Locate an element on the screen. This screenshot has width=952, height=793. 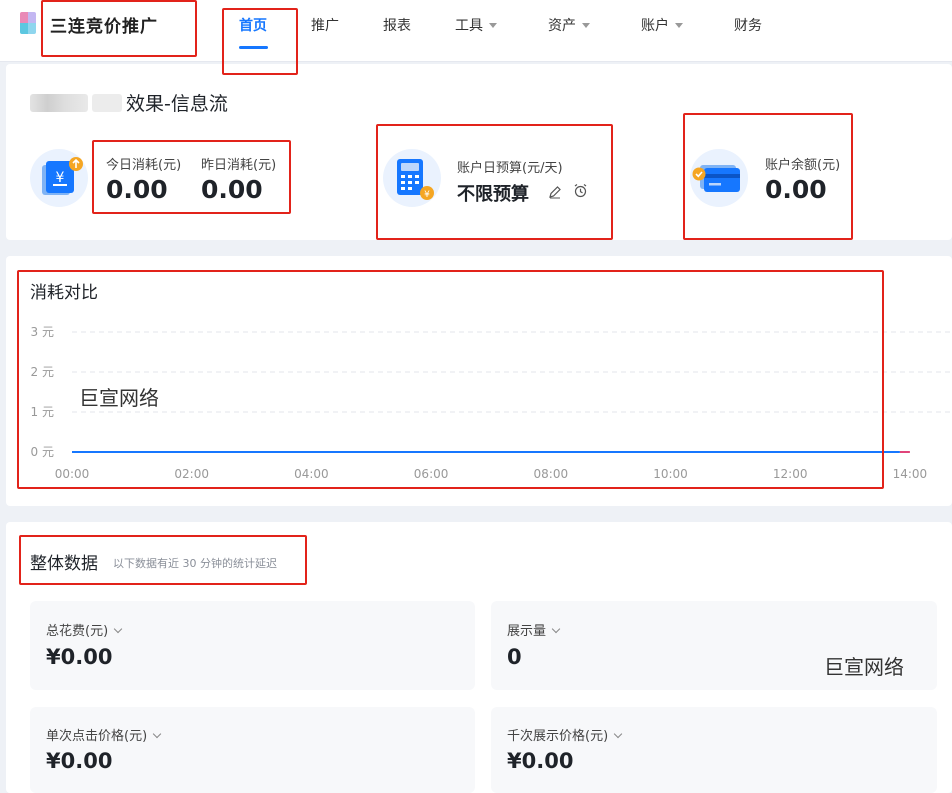
edit-budget-icon is located at coordinates (555, 191).